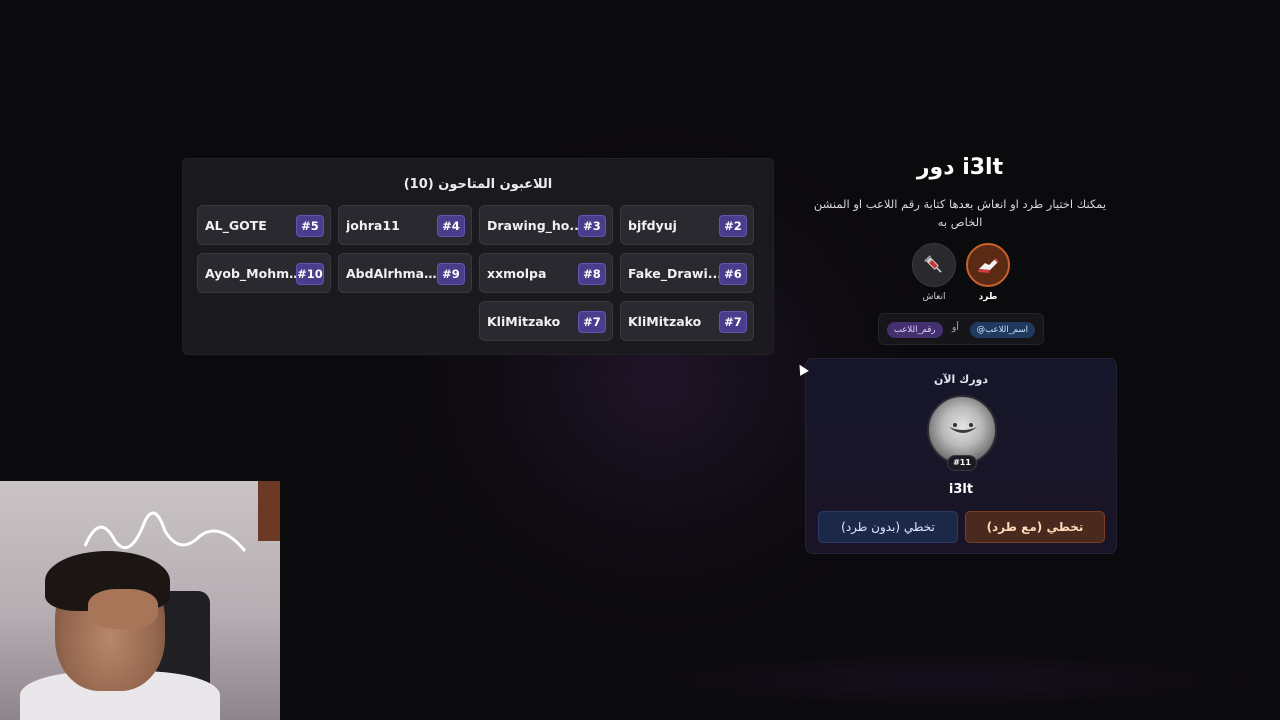  What do you see at coordinates (961, 329) in the screenshot?
I see `mention-hint: @اسم_اللاعب أو رقم_اللاعب` at bounding box center [961, 329].